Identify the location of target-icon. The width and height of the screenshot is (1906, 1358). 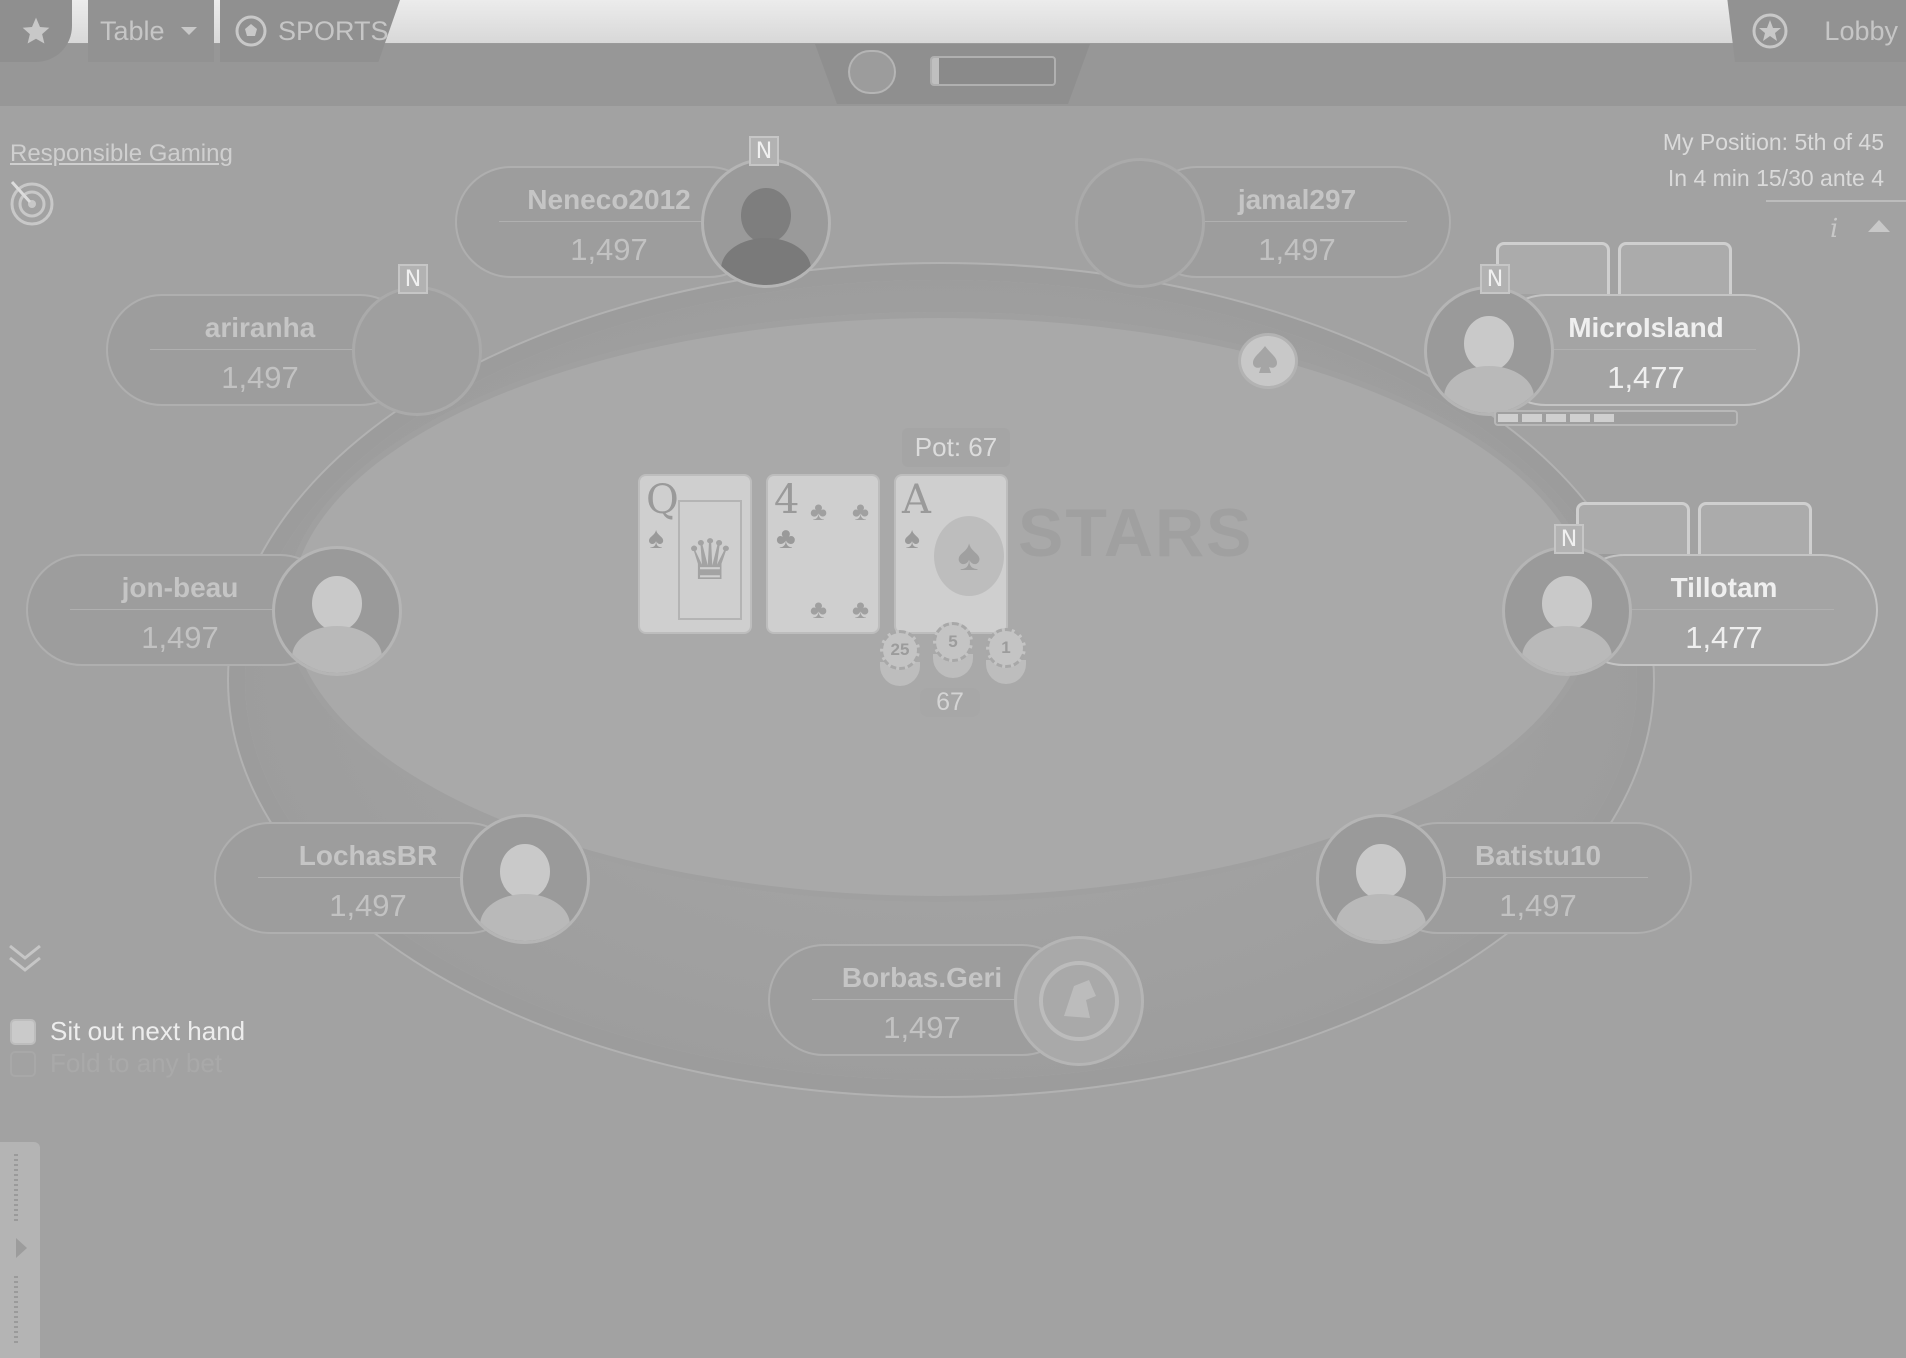
(33, 203).